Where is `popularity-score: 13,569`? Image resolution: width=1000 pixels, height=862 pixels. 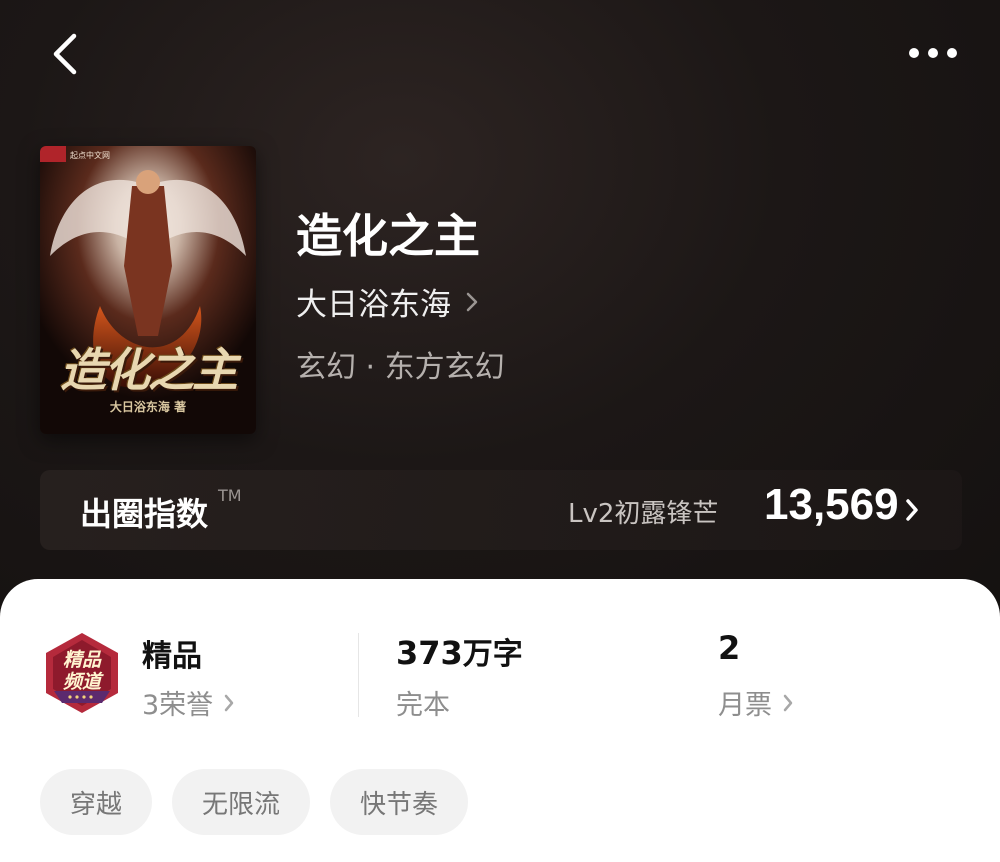 popularity-score: 13,569 is located at coordinates (831, 504).